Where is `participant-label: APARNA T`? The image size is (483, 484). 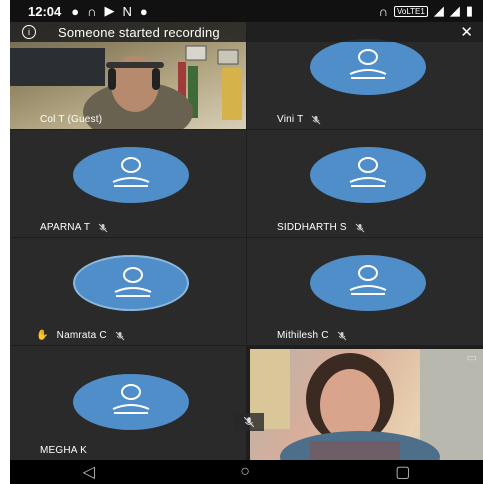 participant-label: APARNA T is located at coordinates (74, 227).